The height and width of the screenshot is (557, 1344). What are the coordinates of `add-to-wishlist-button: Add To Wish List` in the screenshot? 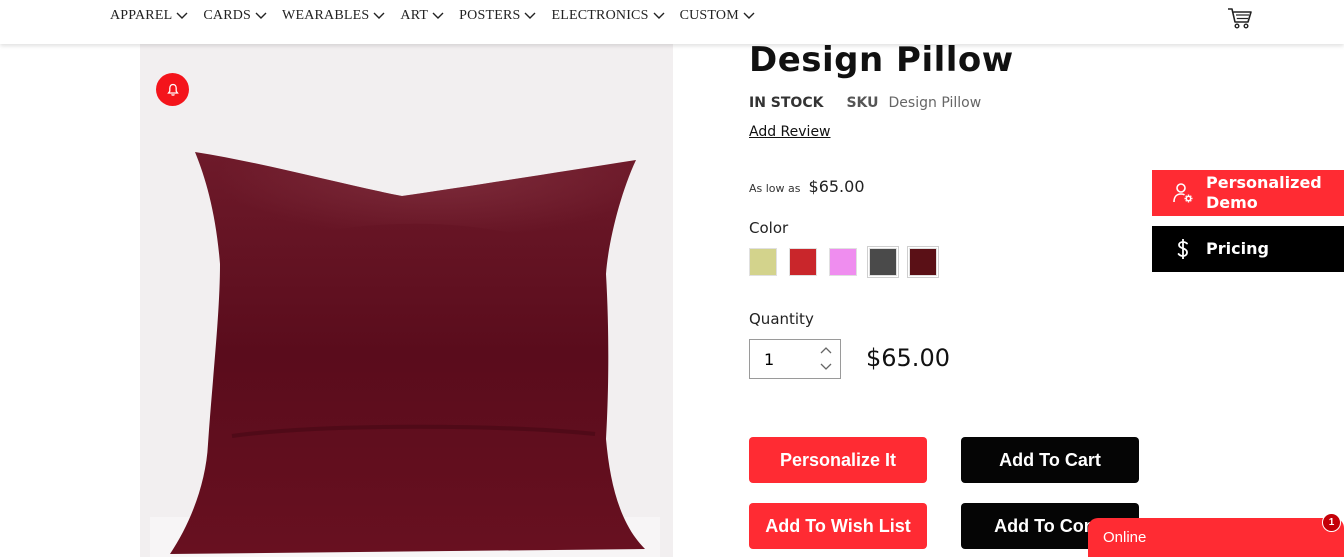 It's located at (838, 526).